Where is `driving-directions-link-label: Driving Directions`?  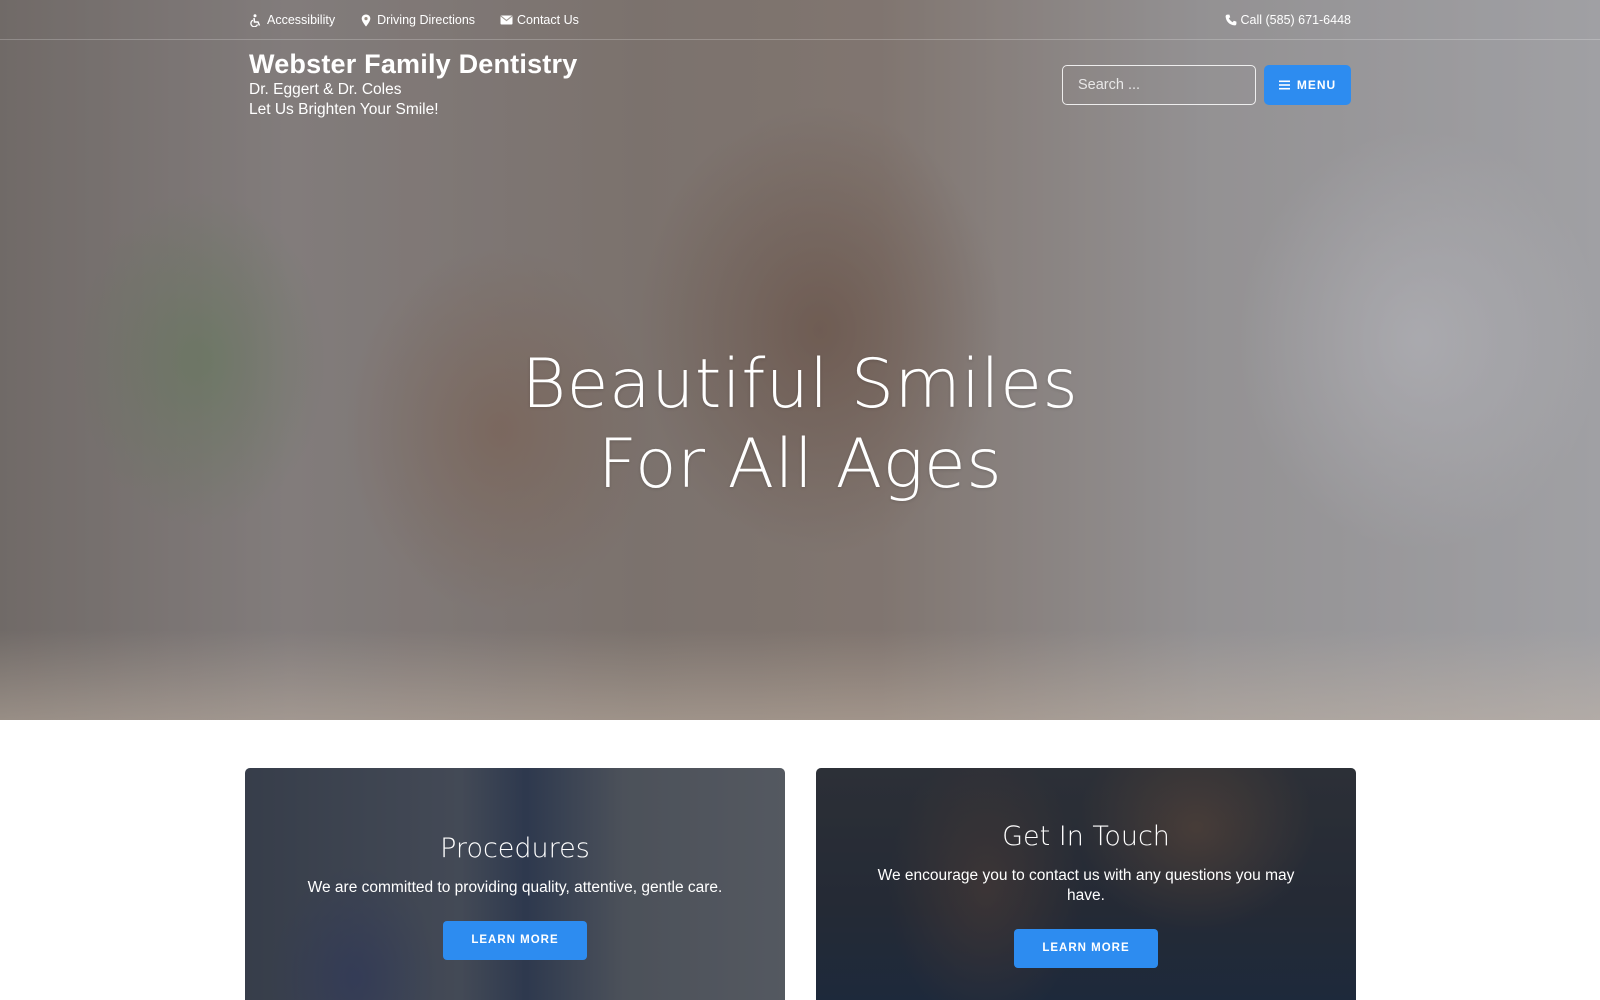
driving-directions-link-label: Driving Directions is located at coordinates (426, 20).